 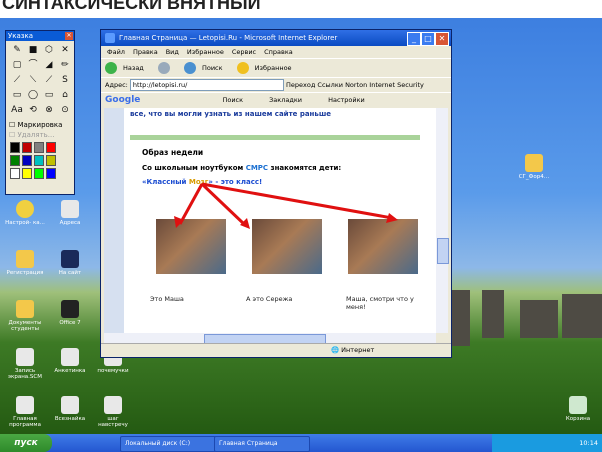 I want to click on toolbar: Назад Поиск Избранное, so click(x=276, y=67).